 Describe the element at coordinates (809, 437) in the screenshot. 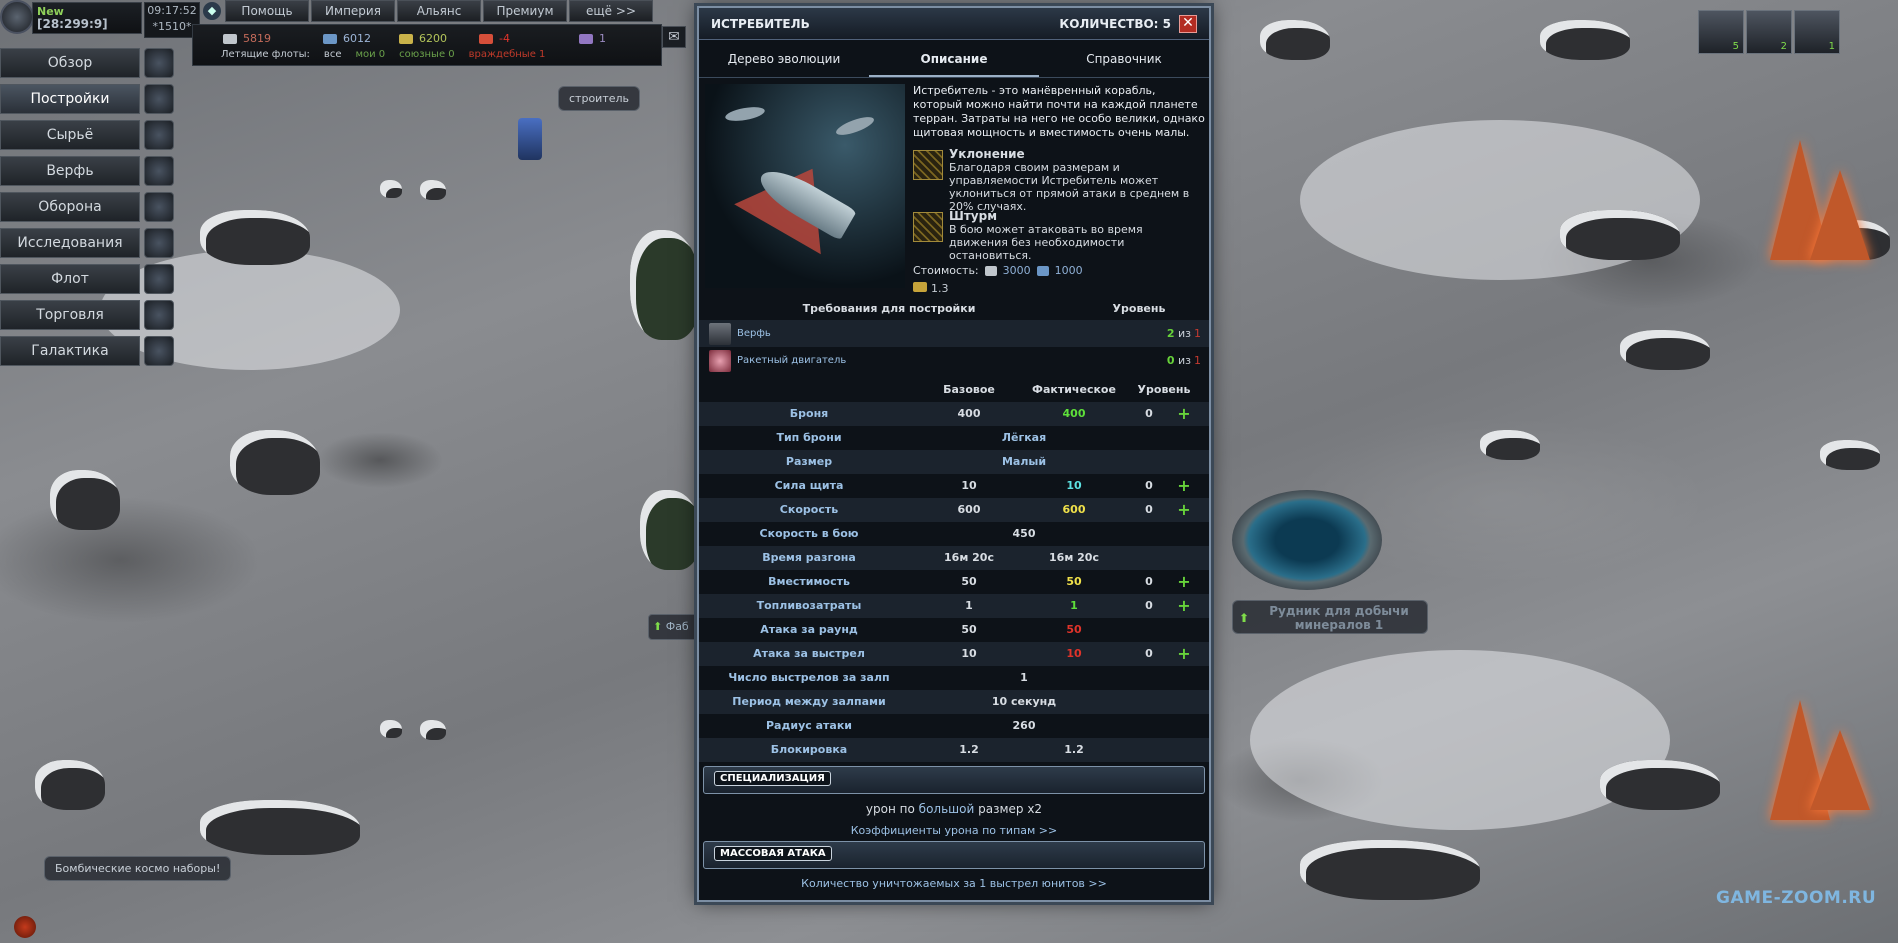

I see `stat-name: Тип брони` at that location.